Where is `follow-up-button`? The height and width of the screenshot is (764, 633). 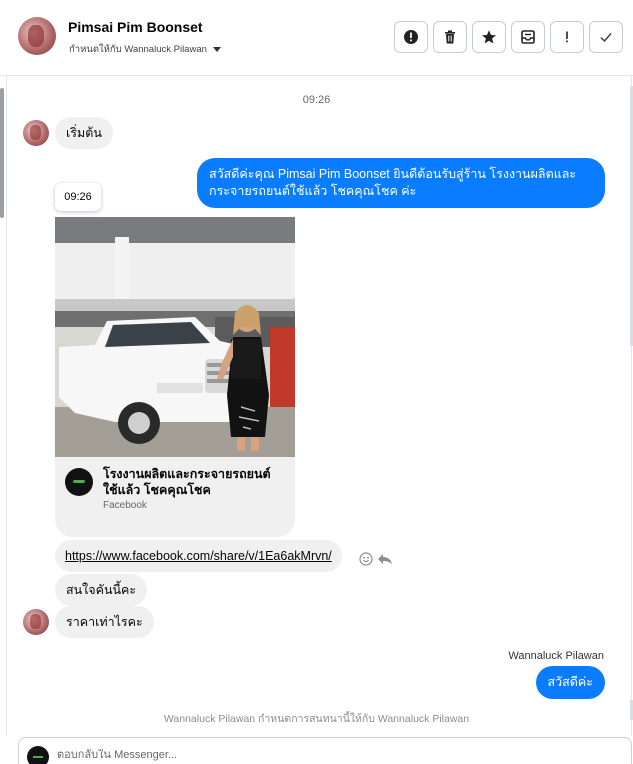
follow-up-button is located at coordinates (567, 37).